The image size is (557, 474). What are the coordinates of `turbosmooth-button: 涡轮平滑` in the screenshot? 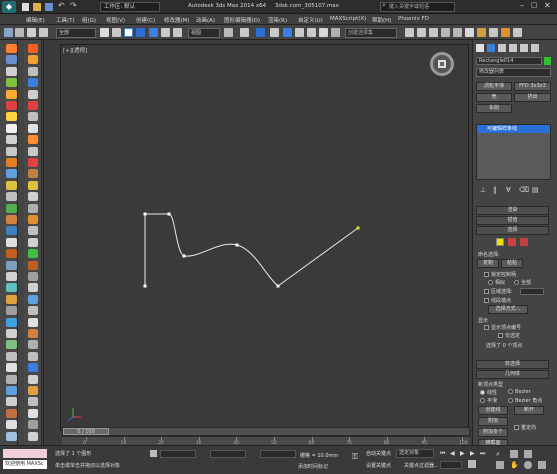 It's located at (494, 86).